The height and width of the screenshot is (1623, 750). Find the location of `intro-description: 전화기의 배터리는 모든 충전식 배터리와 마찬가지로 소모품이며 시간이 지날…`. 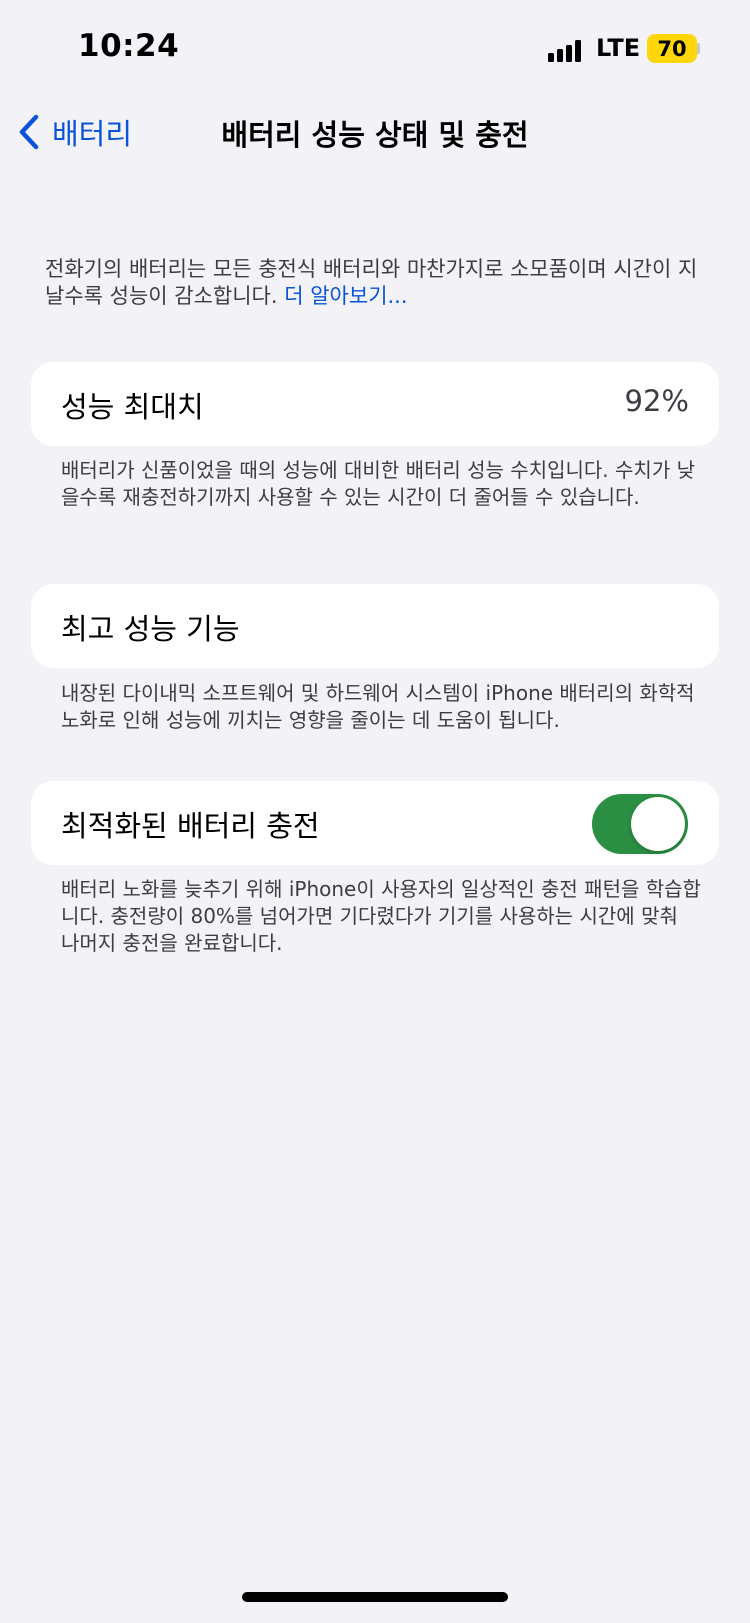

intro-description: 전화기의 배터리는 모든 충전식 배터리와 마찬가지로 소모품이며 시간이 지날… is located at coordinates (377, 283).